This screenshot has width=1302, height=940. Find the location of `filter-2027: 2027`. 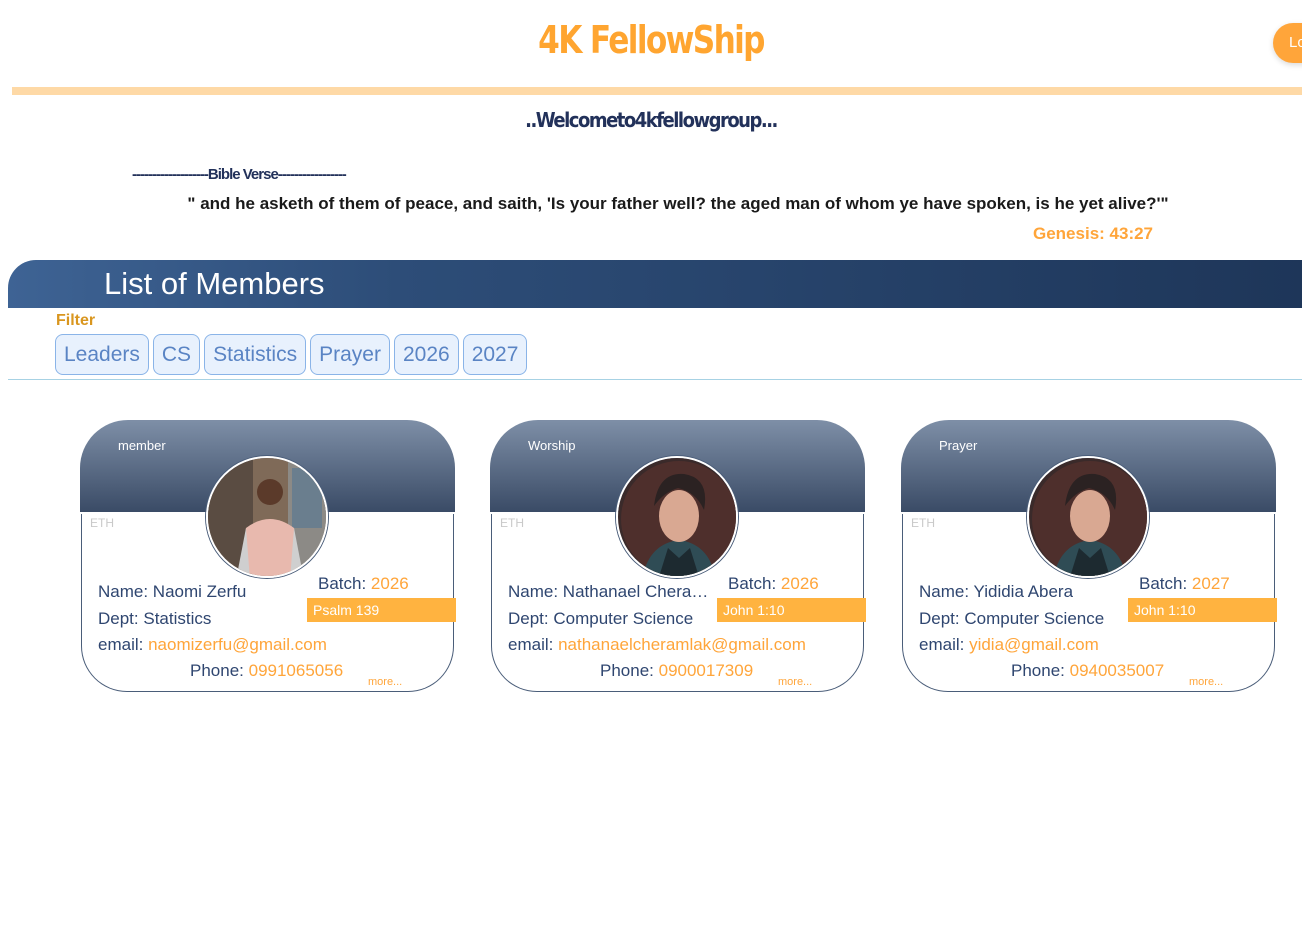

filter-2027: 2027 is located at coordinates (495, 354).